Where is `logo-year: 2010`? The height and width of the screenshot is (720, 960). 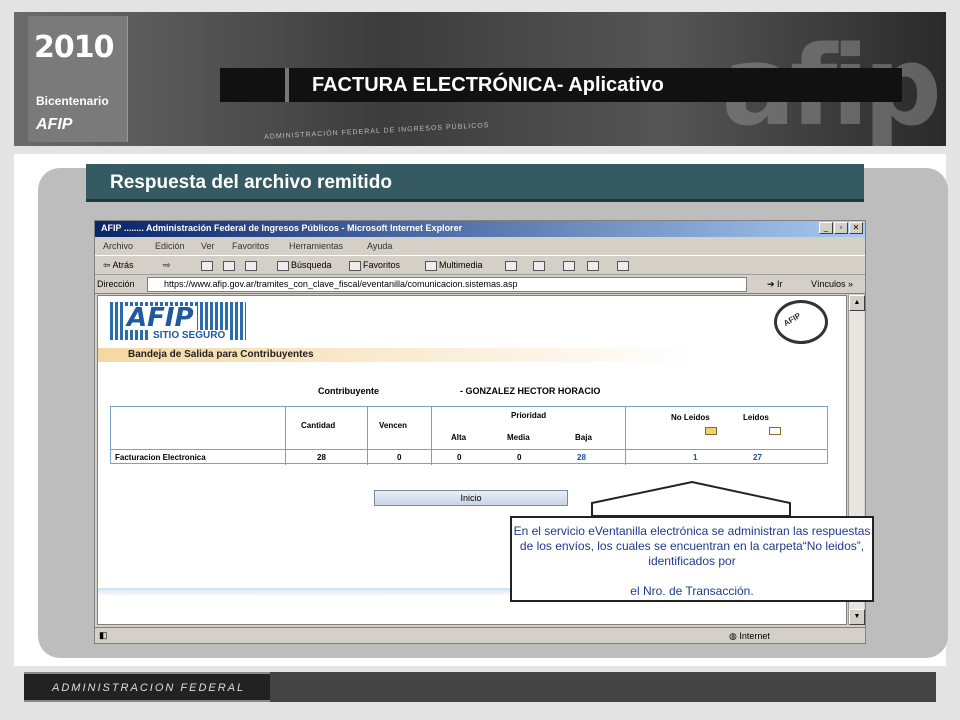
logo-year: 2010 is located at coordinates (74, 47).